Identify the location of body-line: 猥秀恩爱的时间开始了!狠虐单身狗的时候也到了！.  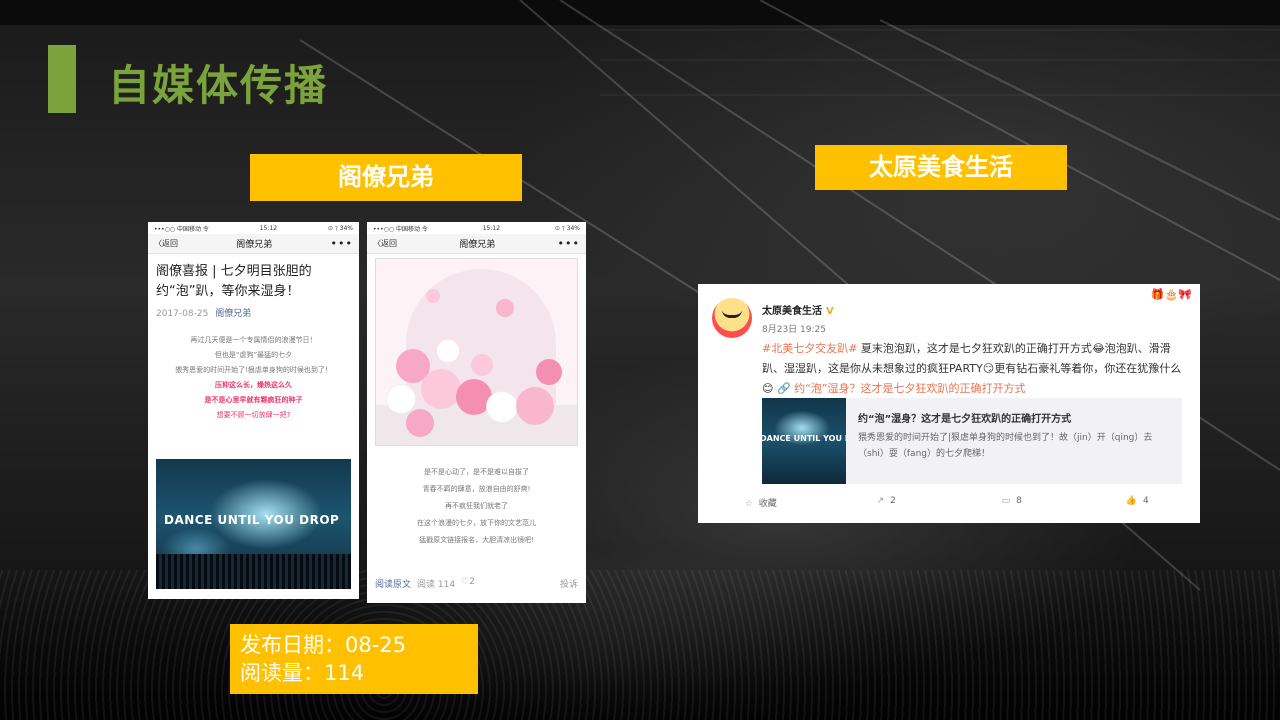
(253, 370).